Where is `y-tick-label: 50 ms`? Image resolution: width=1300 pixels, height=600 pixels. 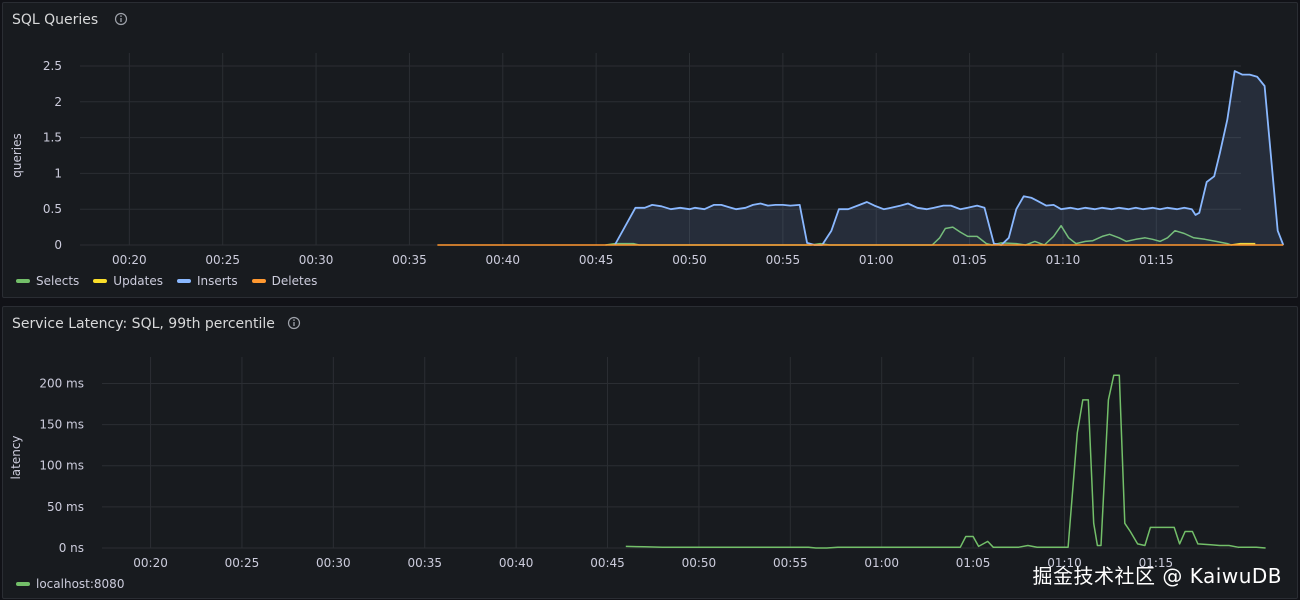 y-tick-label: 50 ms is located at coordinates (65, 507).